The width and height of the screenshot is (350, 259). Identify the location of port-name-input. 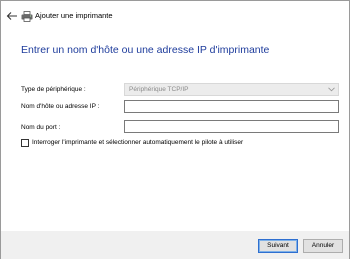
(231, 126).